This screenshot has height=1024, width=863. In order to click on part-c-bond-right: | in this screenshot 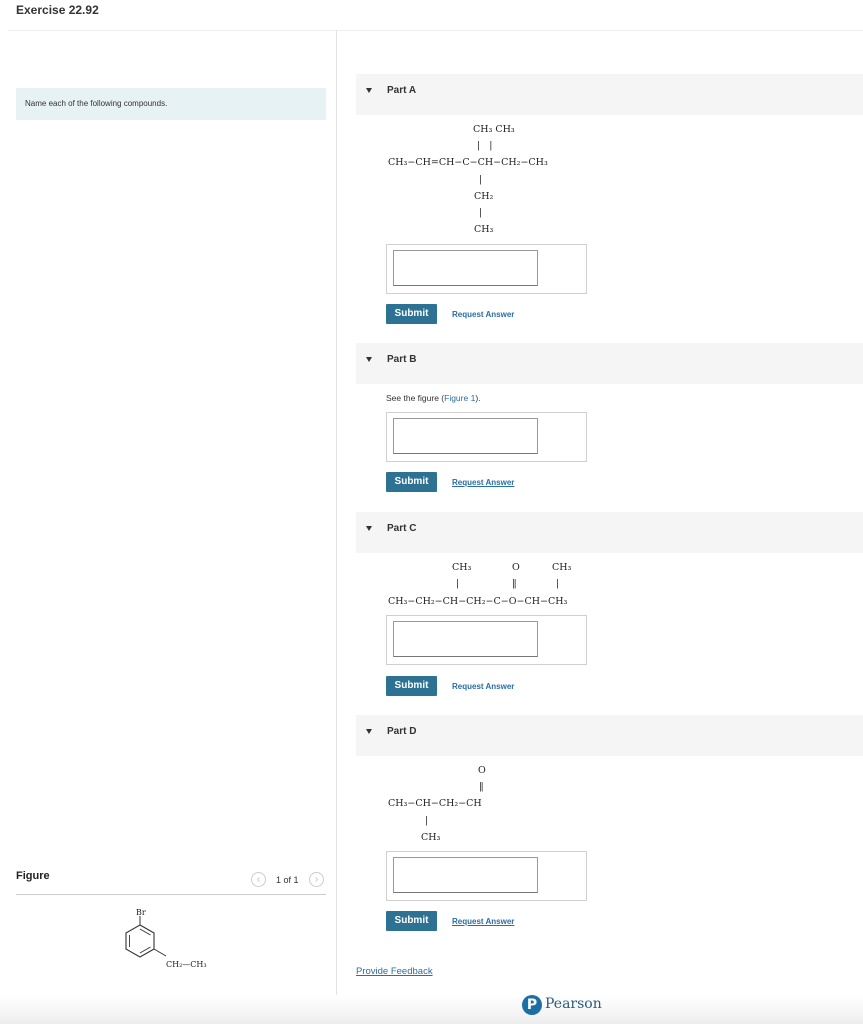, I will do `click(558, 583)`.